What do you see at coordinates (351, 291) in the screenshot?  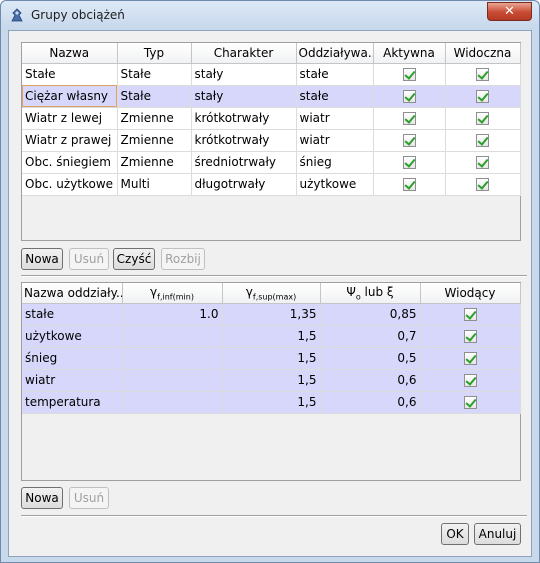 I see `psi-symbol: Ψ` at bounding box center [351, 291].